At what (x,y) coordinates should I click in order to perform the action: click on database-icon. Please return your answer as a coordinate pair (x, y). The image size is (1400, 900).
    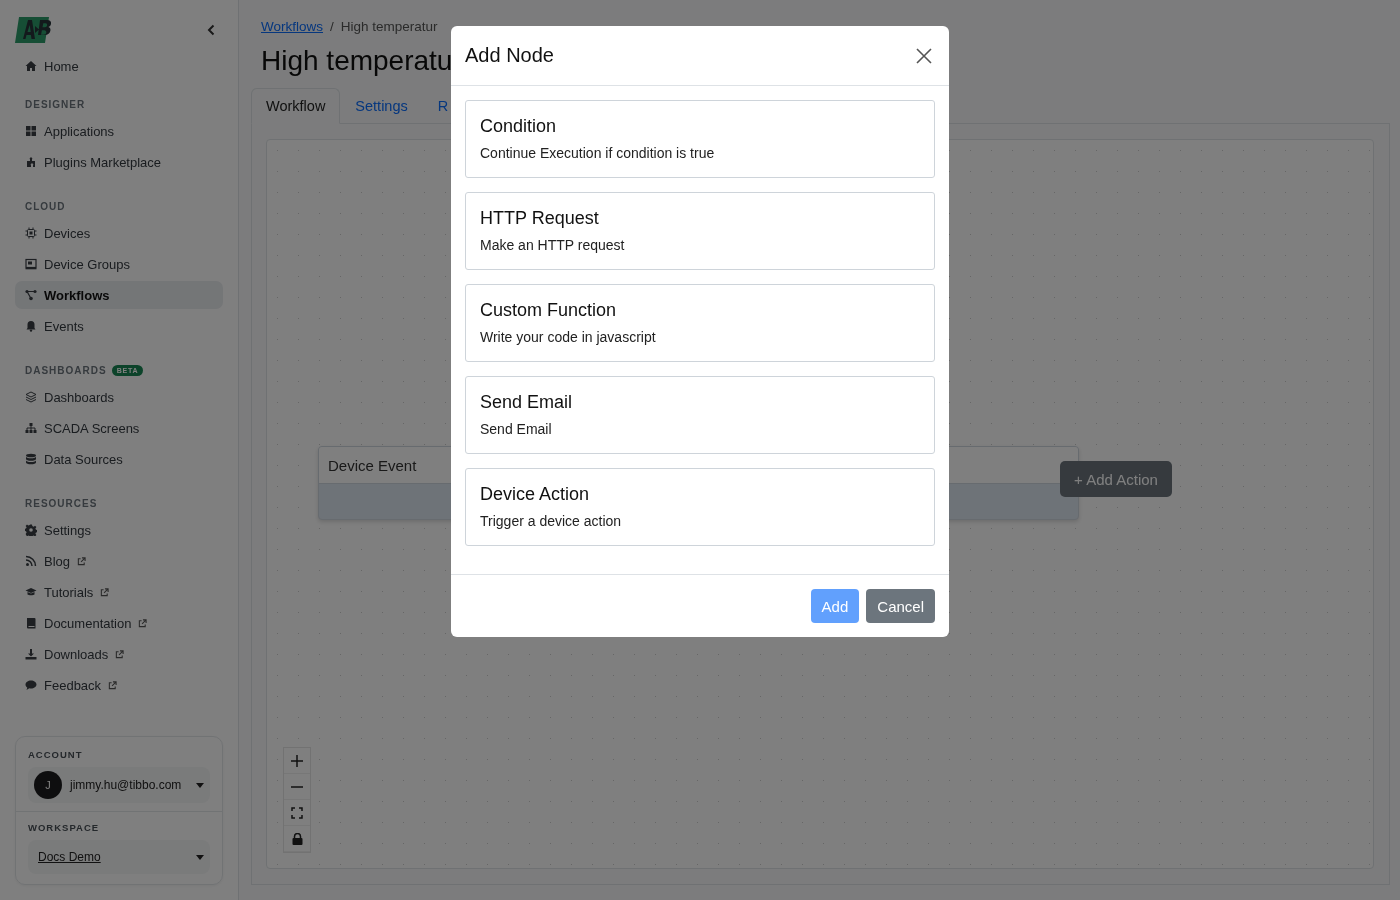
    Looking at the image, I should click on (31, 459).